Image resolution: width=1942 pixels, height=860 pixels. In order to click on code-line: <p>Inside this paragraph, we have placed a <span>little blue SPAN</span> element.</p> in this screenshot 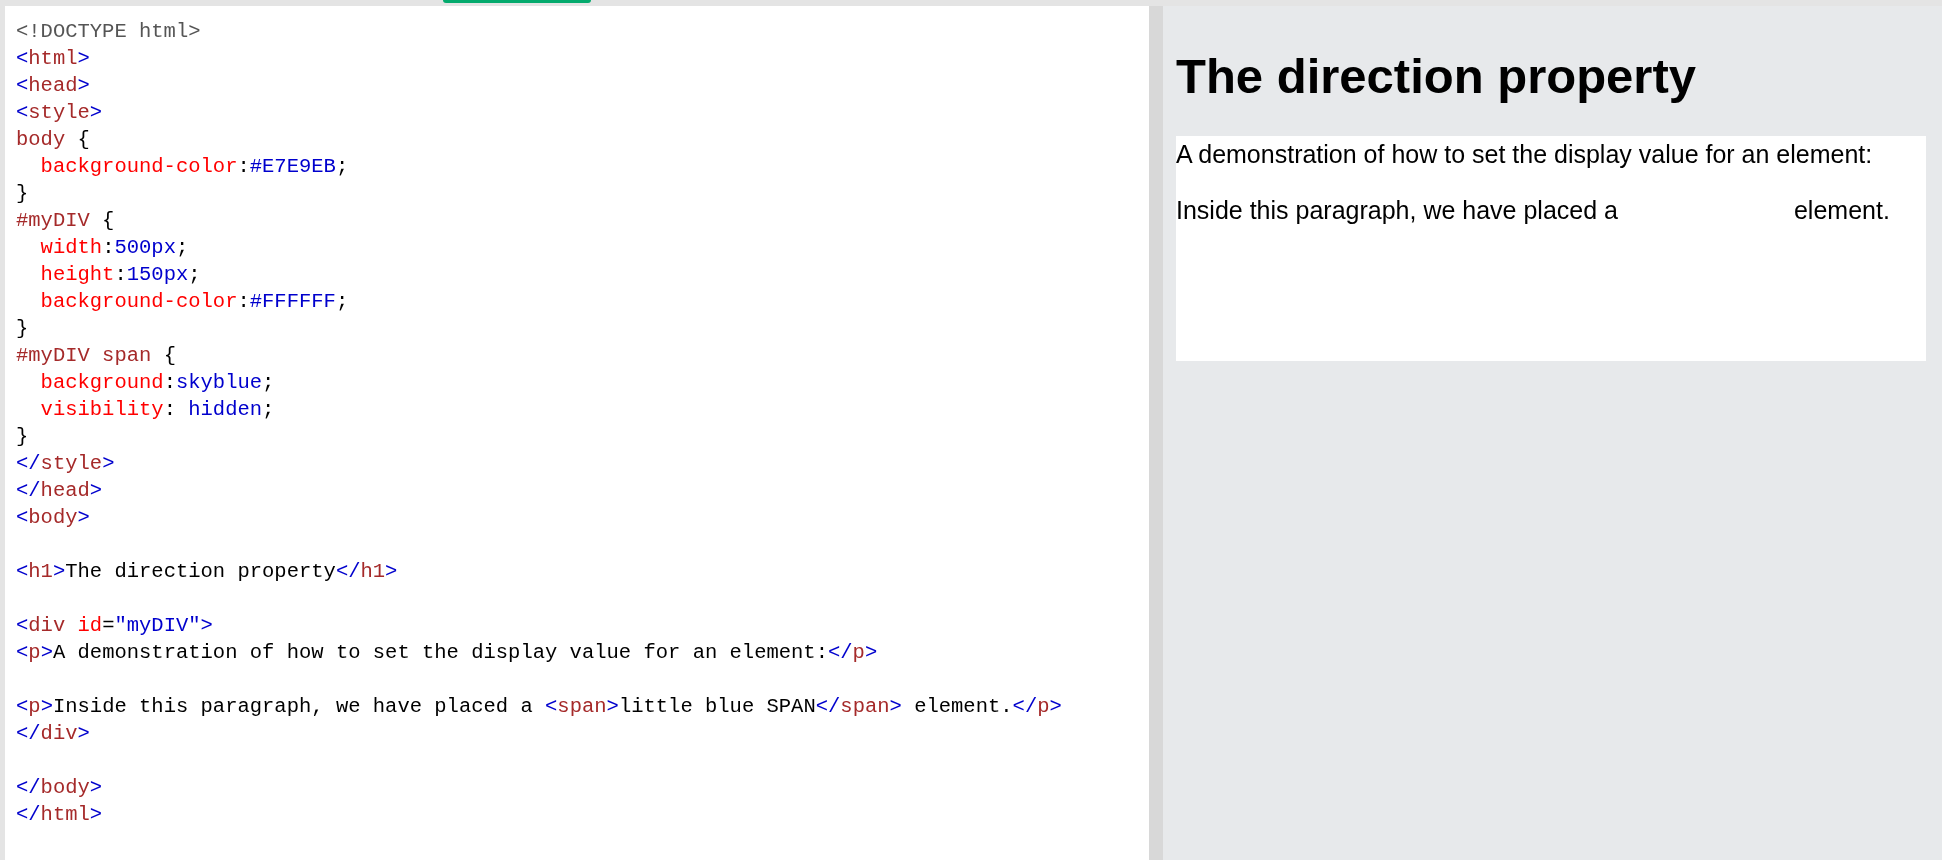, I will do `click(539, 707)`.